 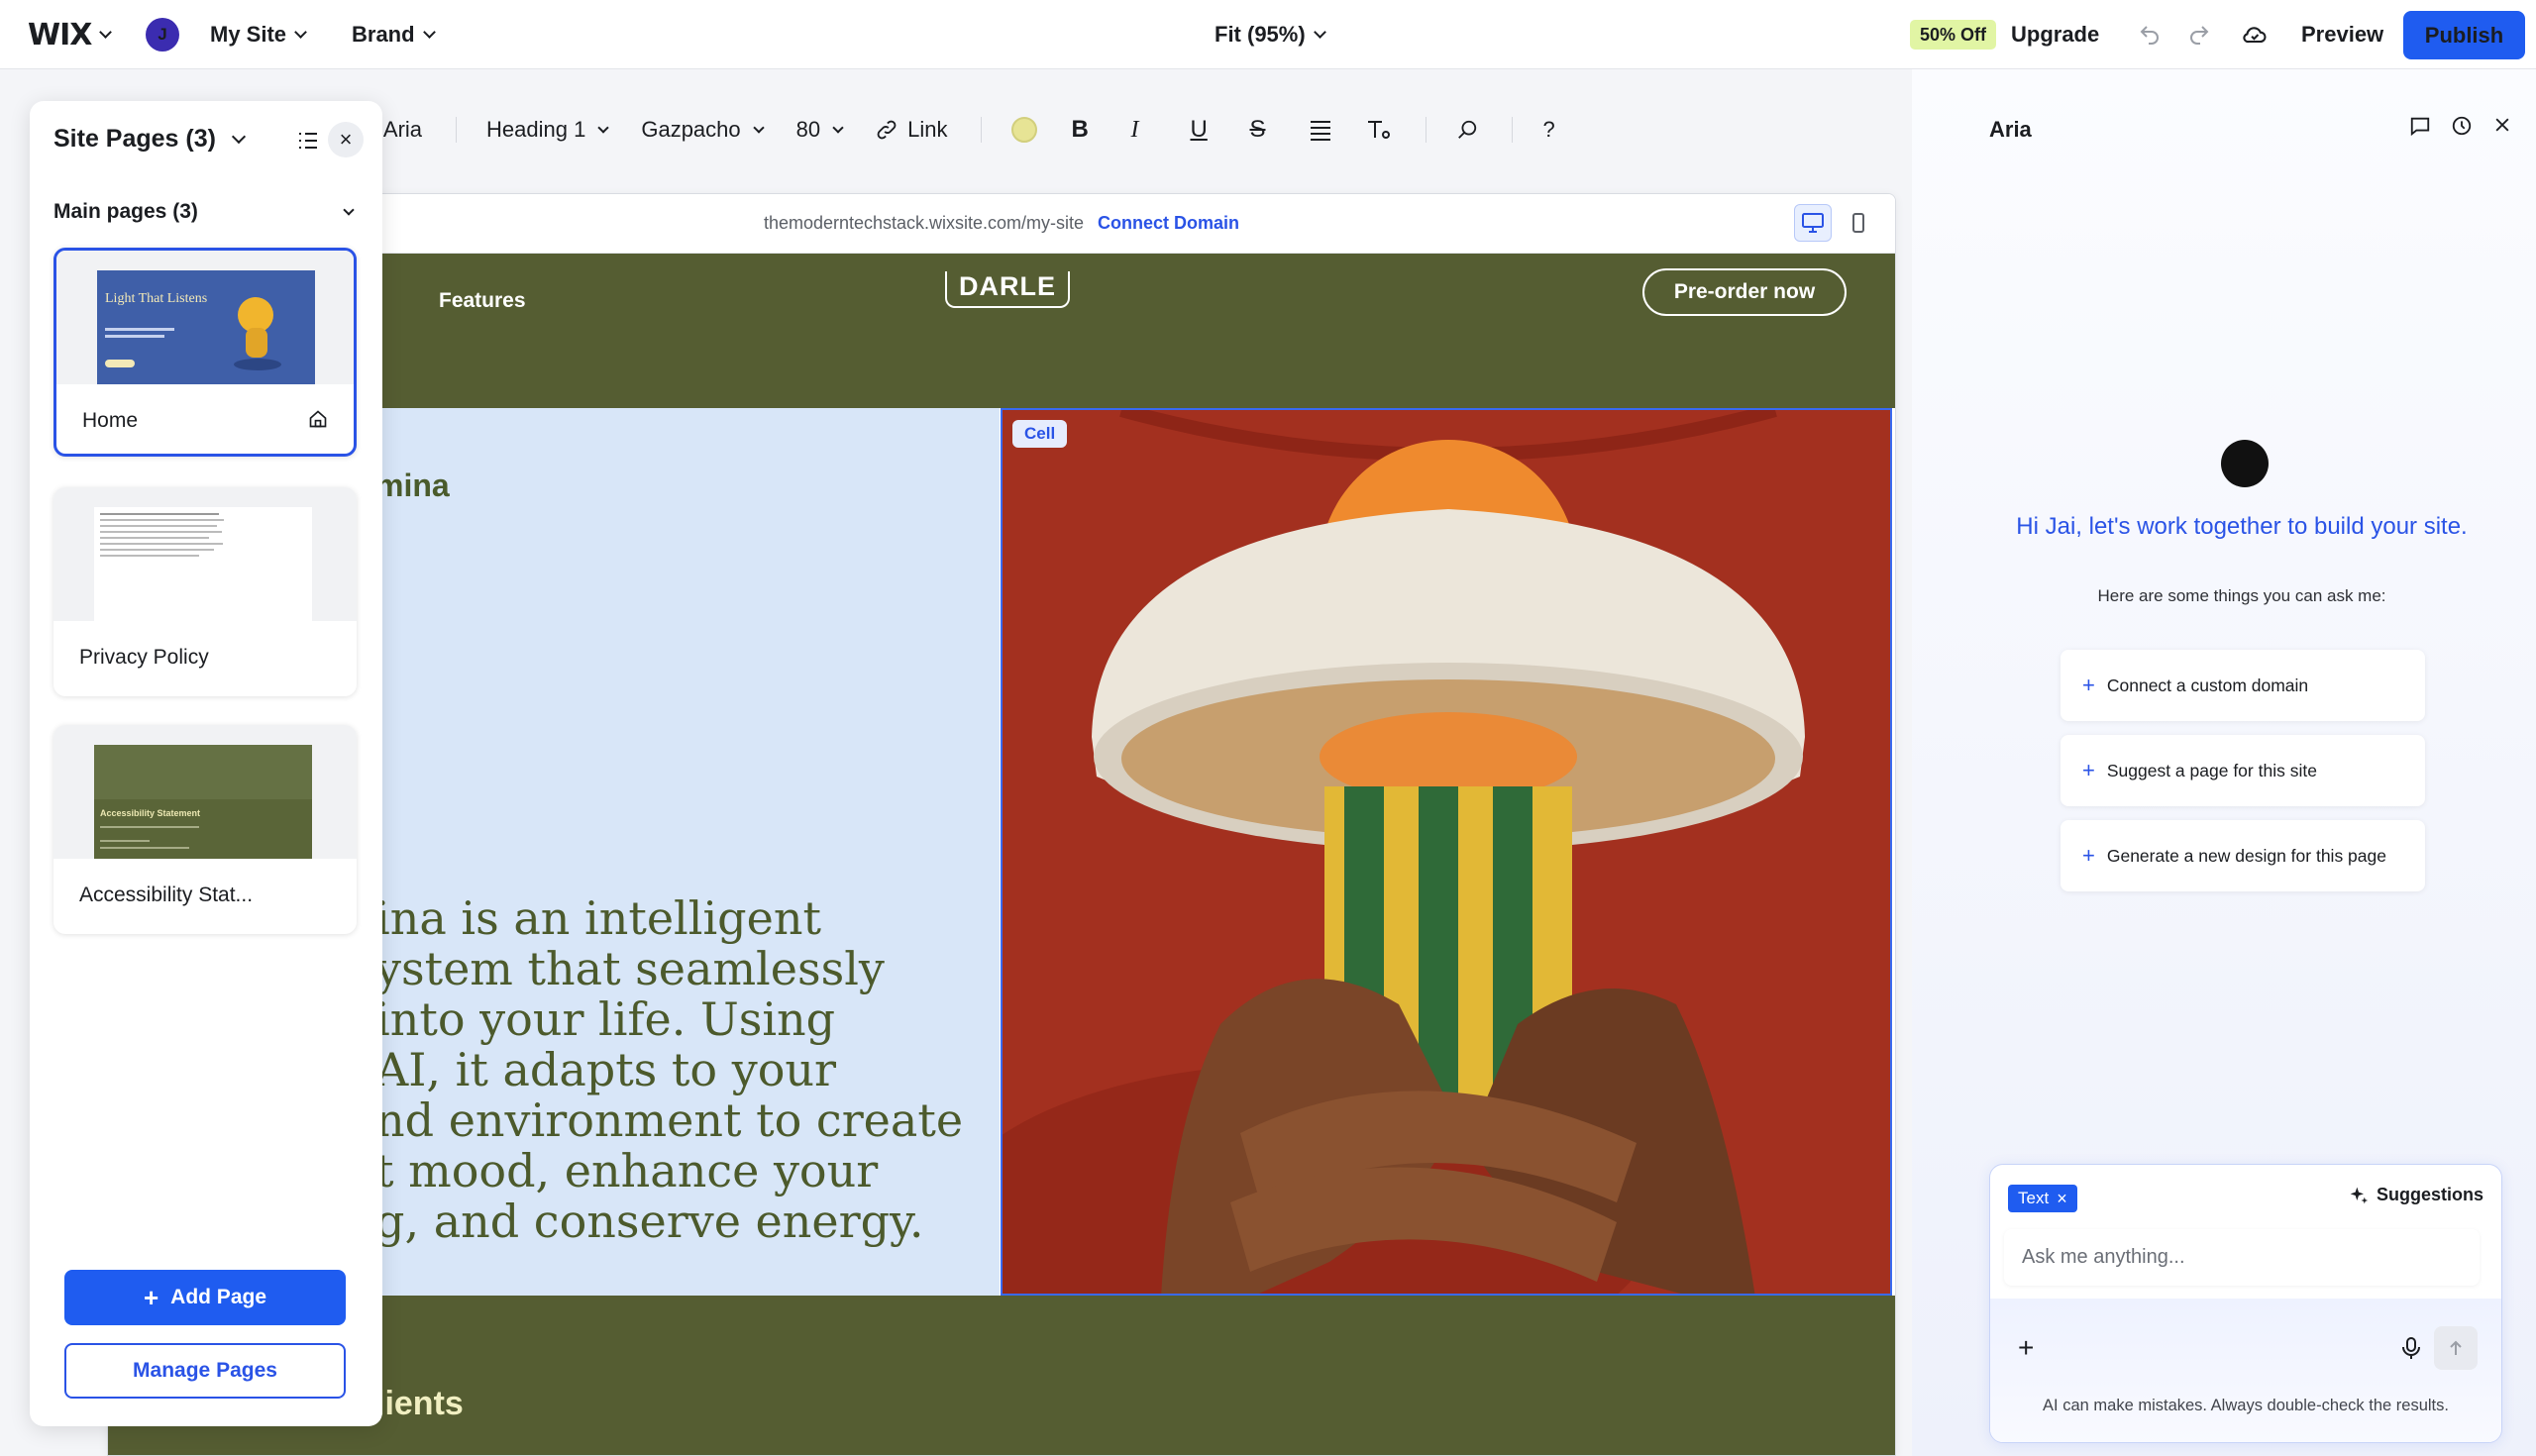 I want to click on aria-panel-title: Aria, so click(x=2010, y=129).